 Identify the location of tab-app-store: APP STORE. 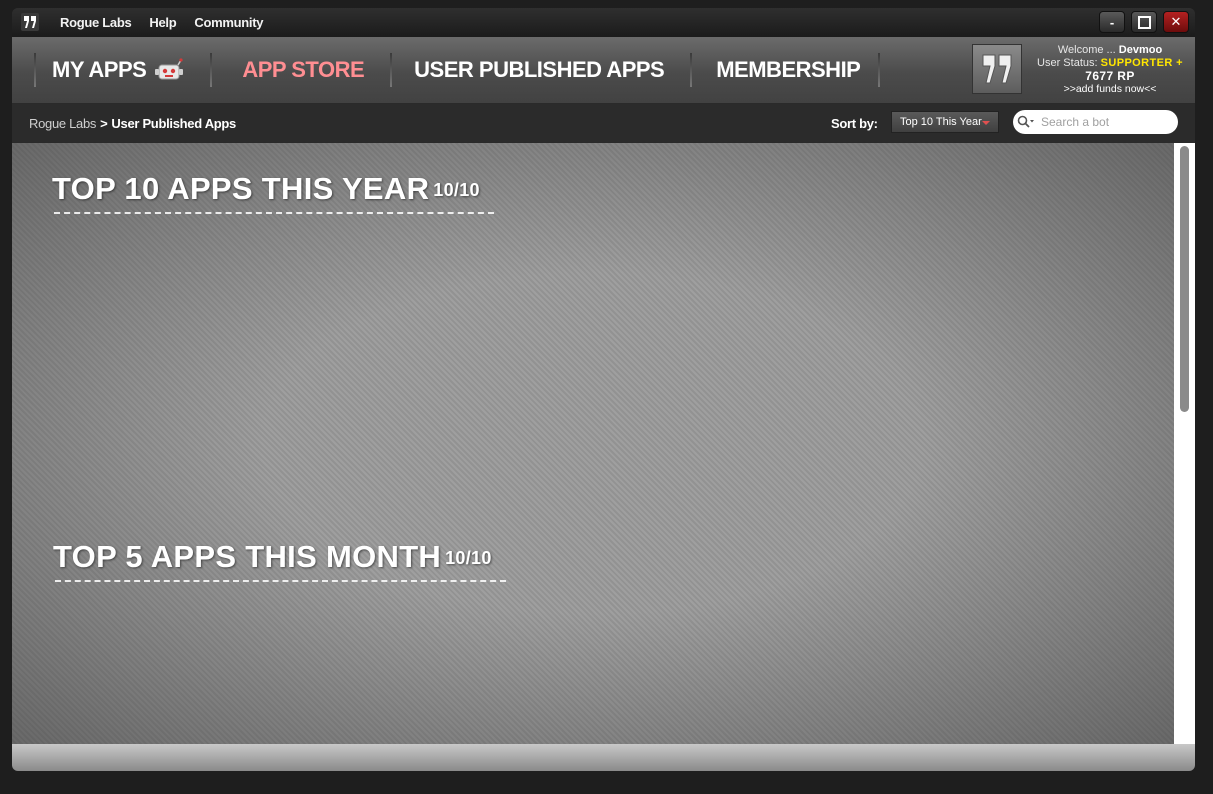
(301, 70).